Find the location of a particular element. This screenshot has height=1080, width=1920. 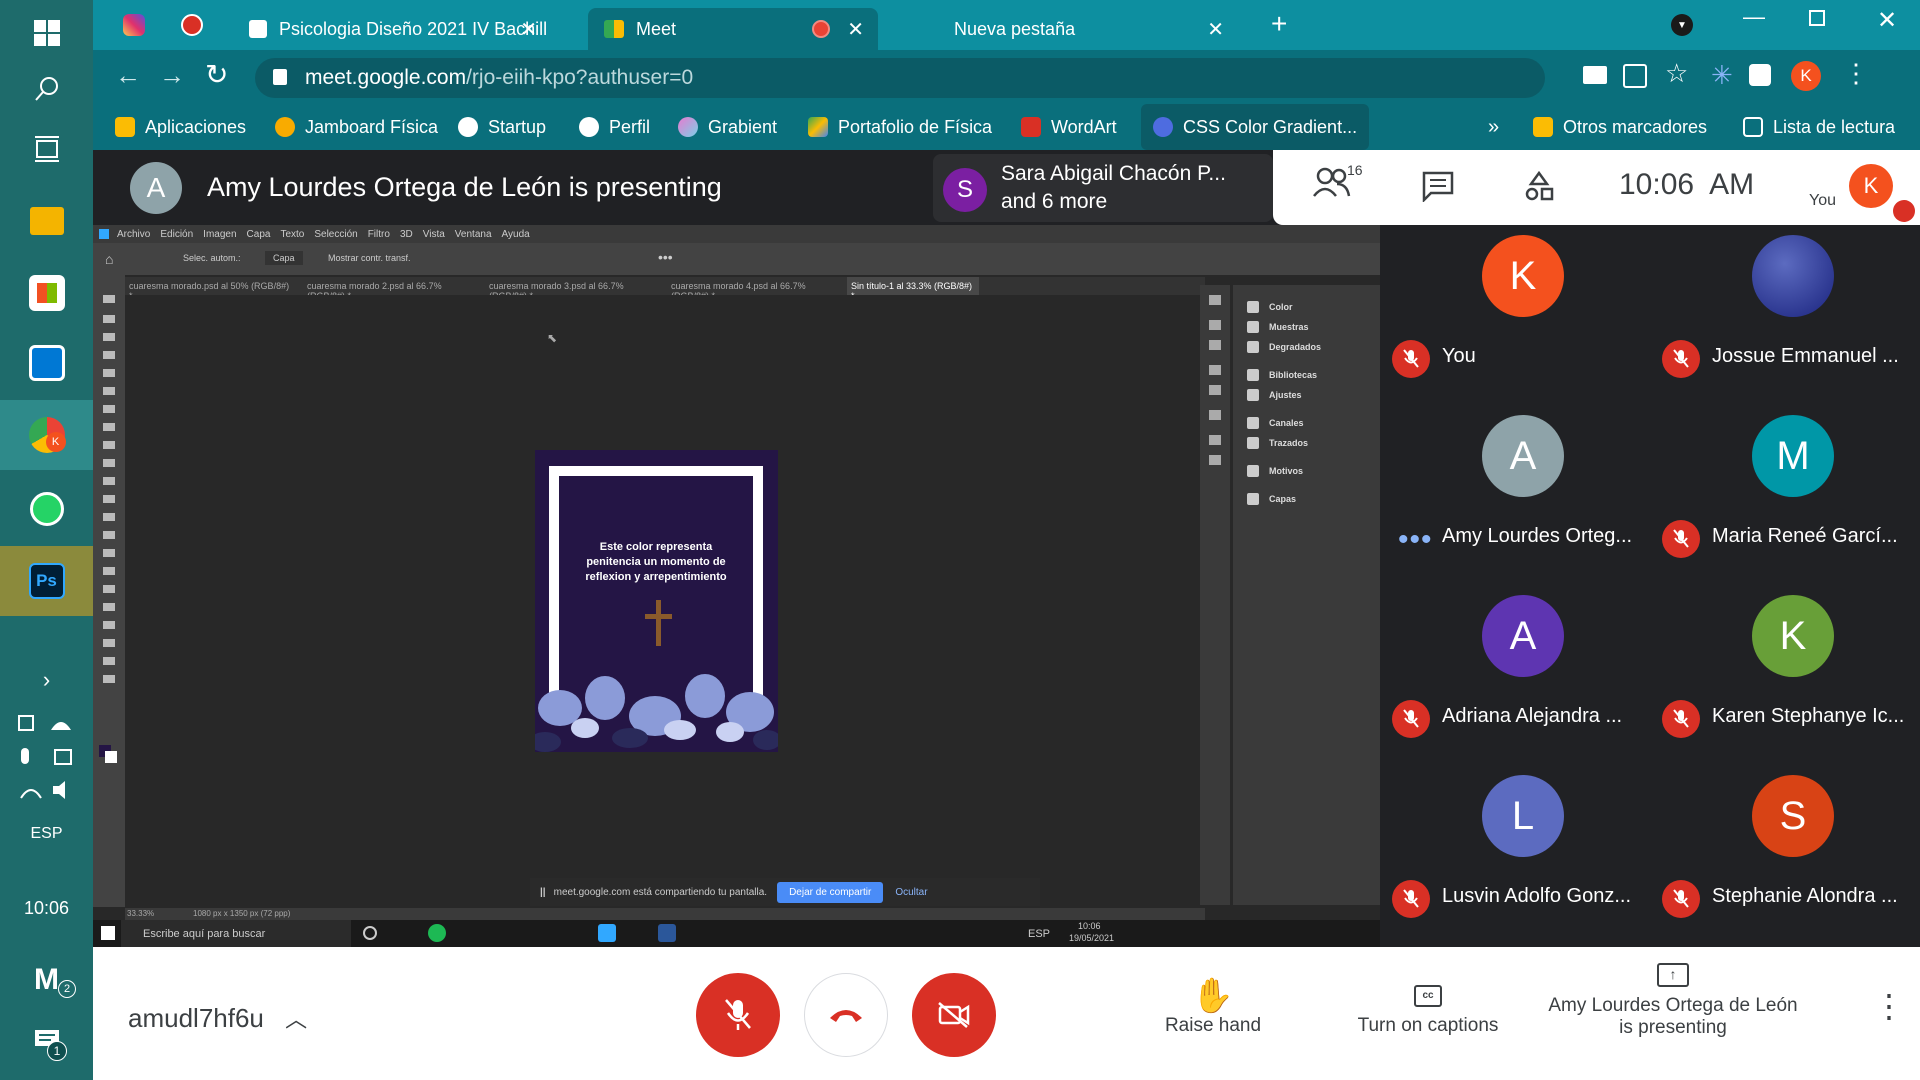

cortana-icon is located at coordinates (370, 933).